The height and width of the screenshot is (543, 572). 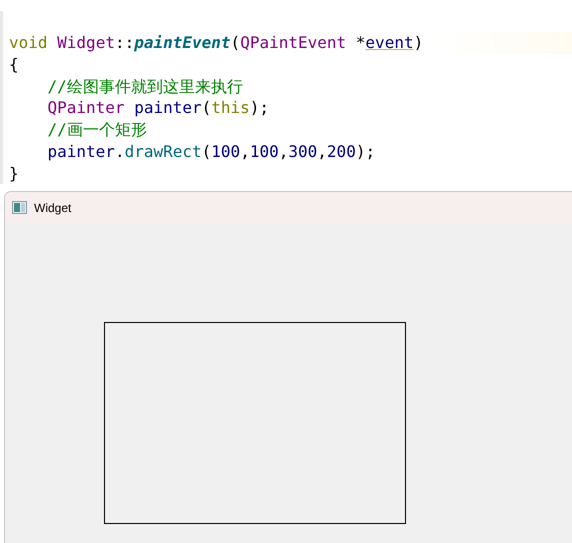 What do you see at coordinates (53, 208) in the screenshot?
I see `window-title: Widget` at bounding box center [53, 208].